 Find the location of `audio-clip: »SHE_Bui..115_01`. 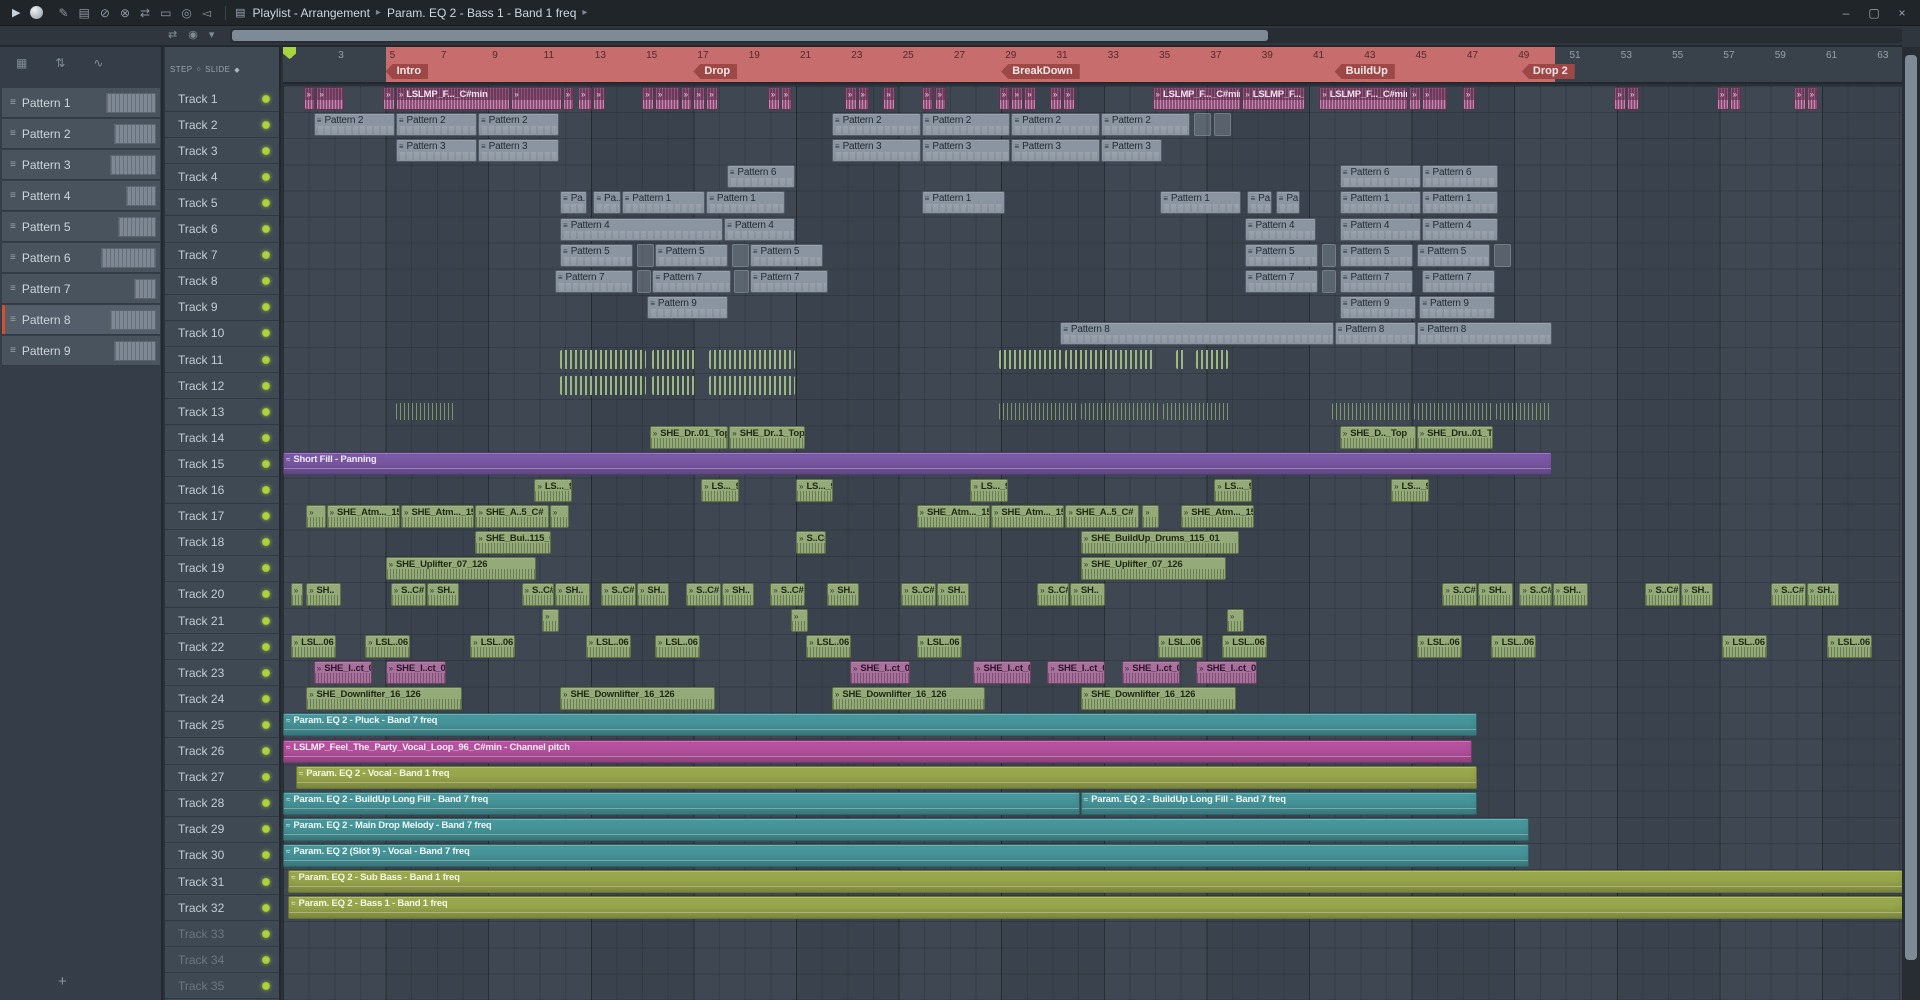

audio-clip: »SHE_Bui..115_01 is located at coordinates (513, 542).